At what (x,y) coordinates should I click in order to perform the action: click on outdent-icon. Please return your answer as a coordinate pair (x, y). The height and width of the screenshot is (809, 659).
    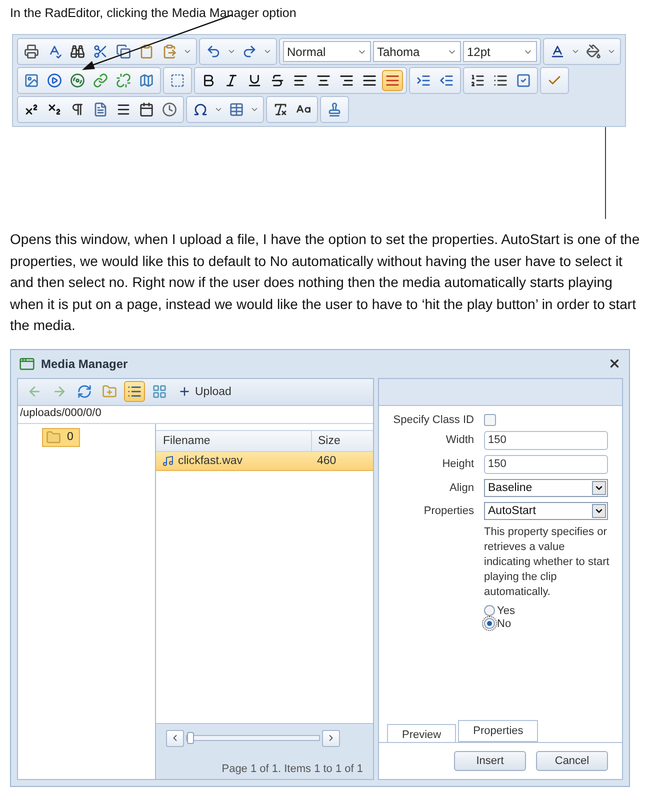
    Looking at the image, I should click on (446, 80).